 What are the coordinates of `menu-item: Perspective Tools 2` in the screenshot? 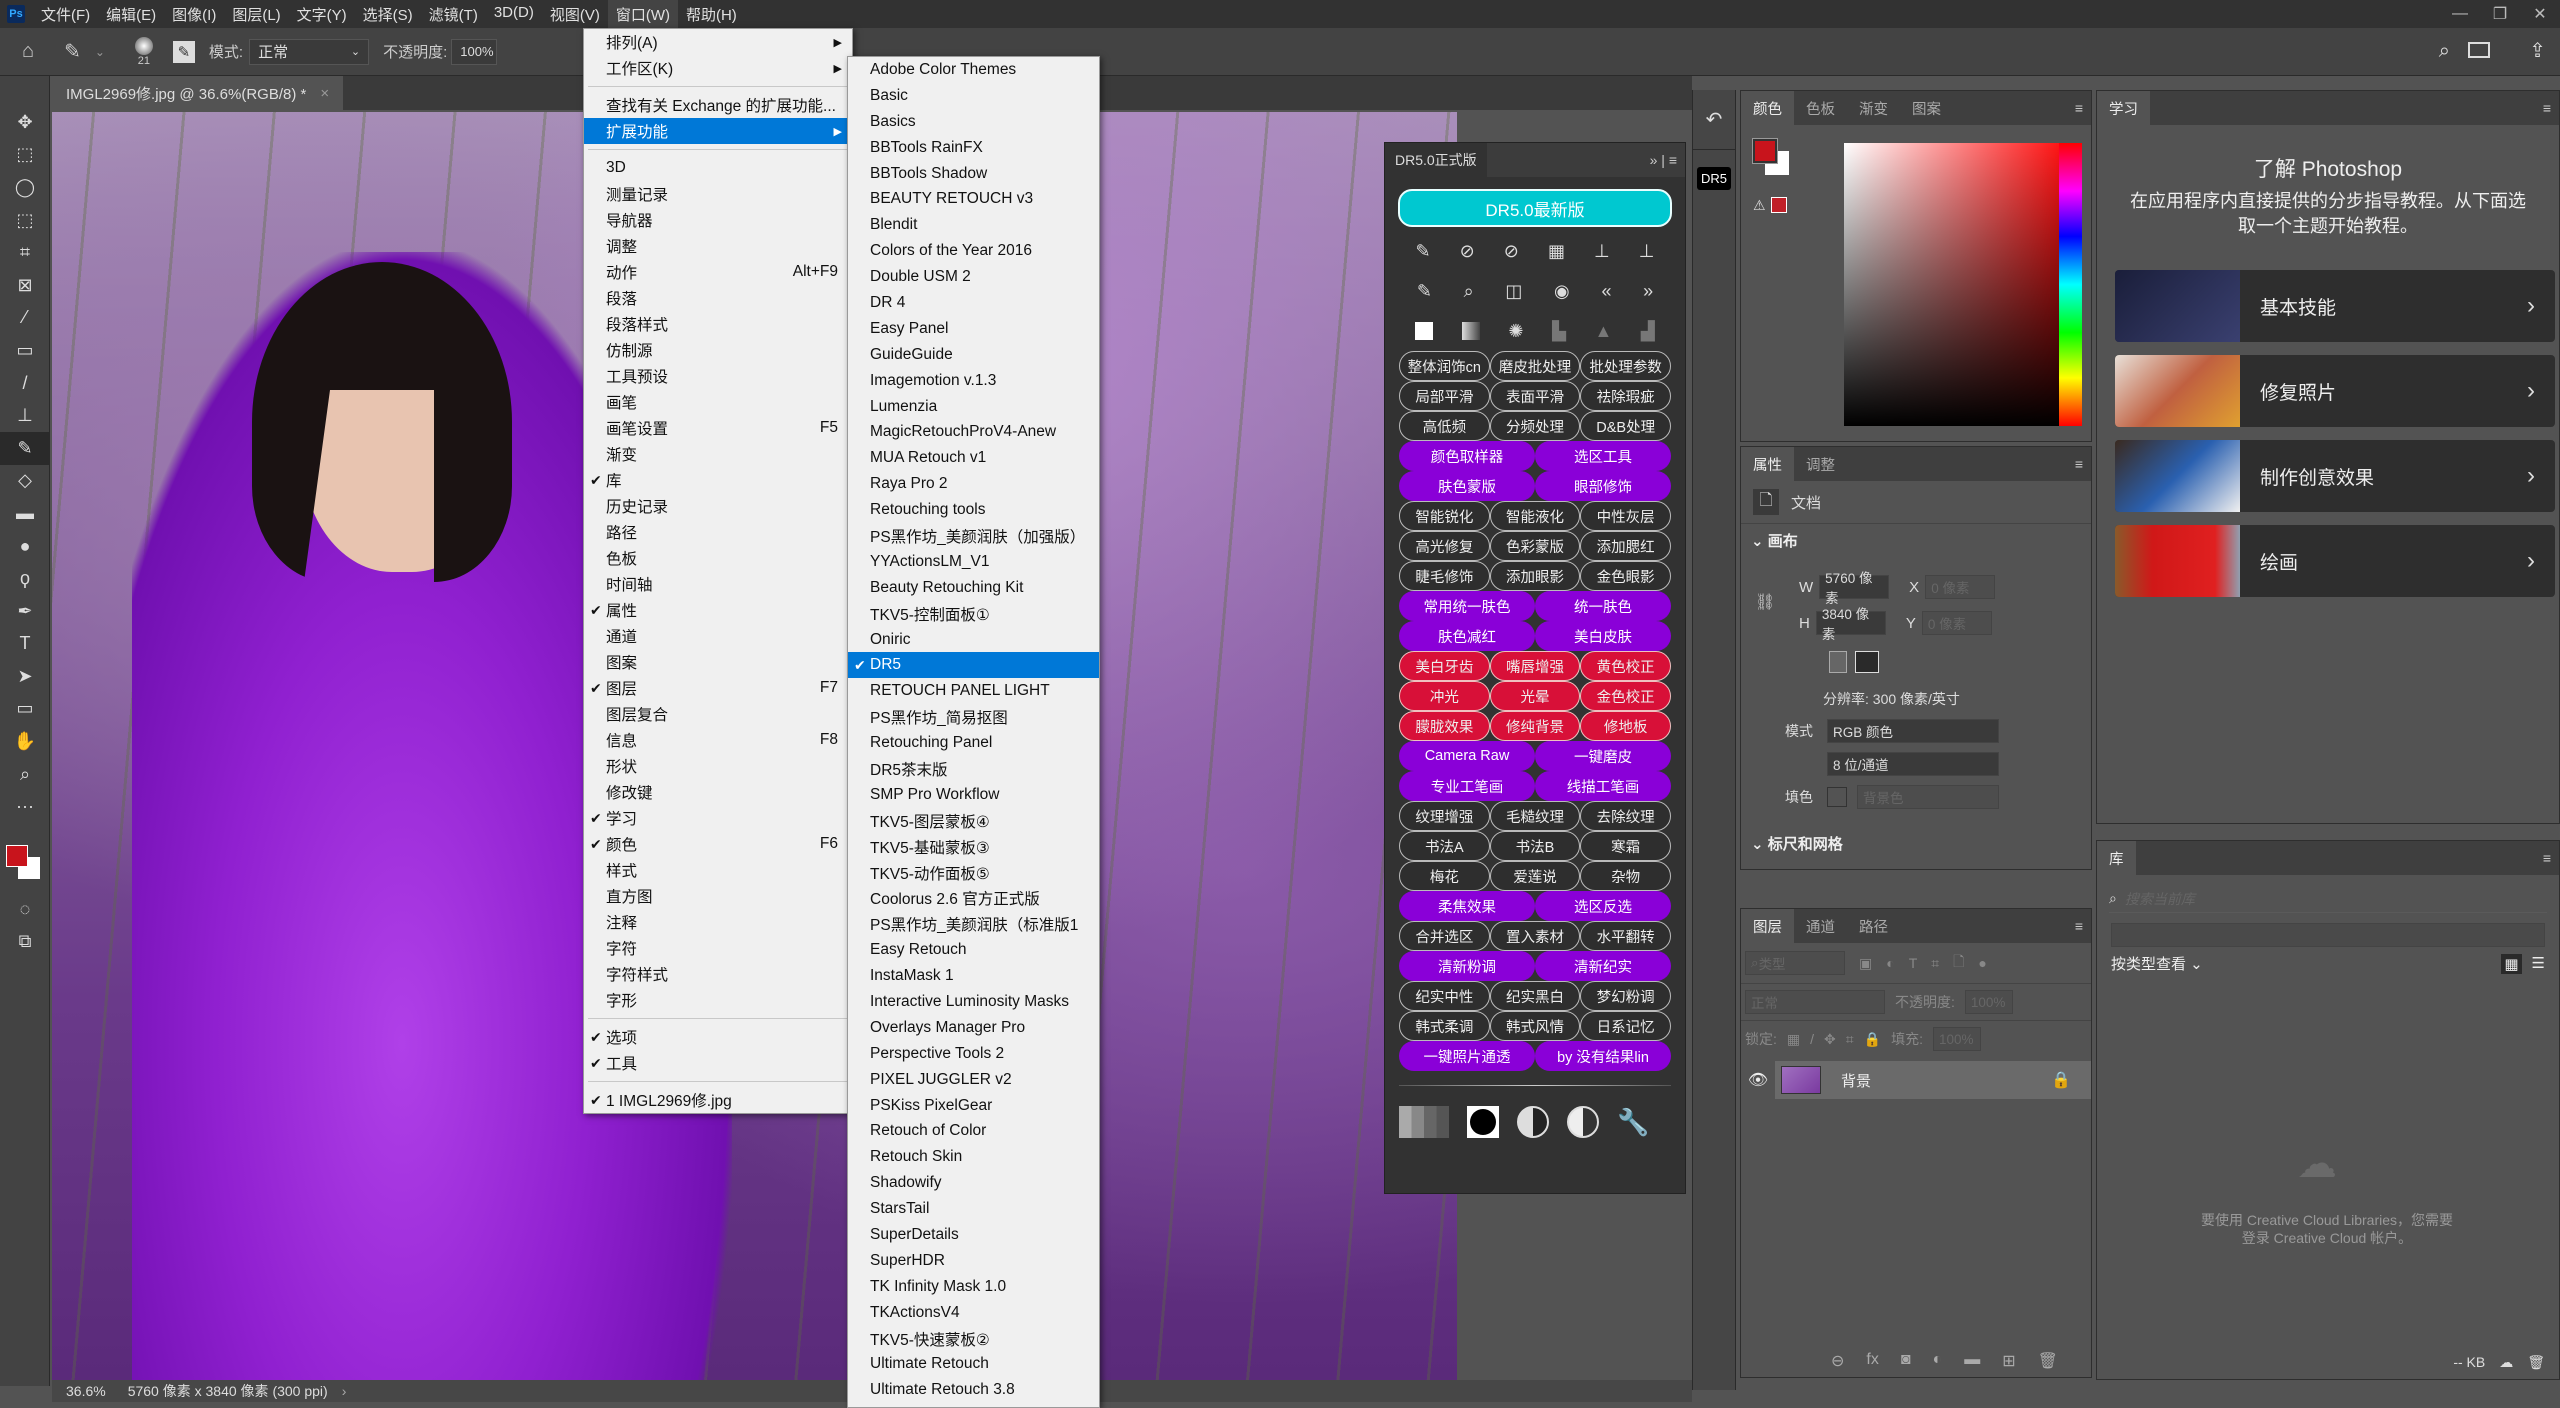 It's located at (973, 1054).